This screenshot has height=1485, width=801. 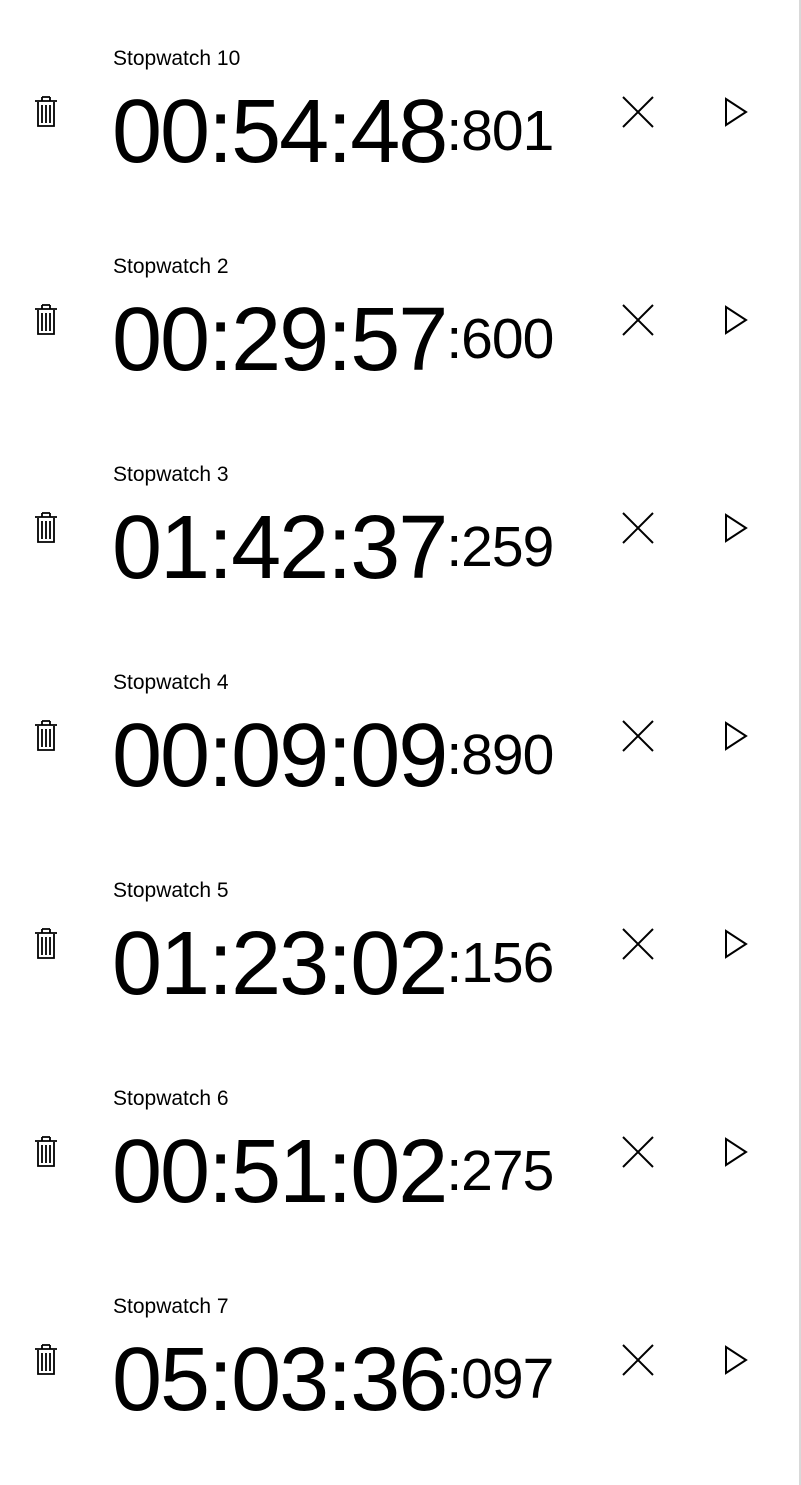 I want to click on stopwatch-name: Stopwatch 5, so click(x=171, y=890).